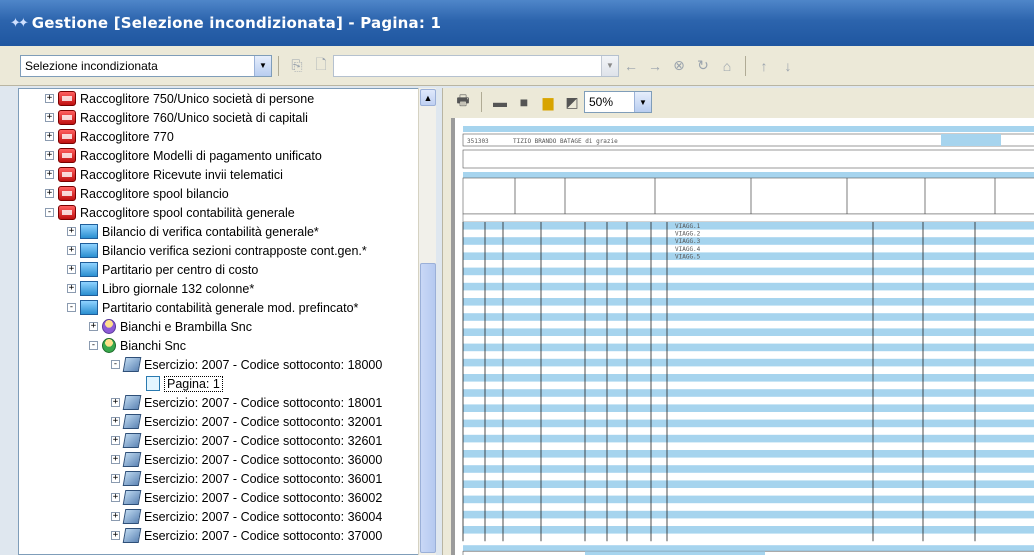 Image resolution: width=1034 pixels, height=555 pixels. Describe the element at coordinates (478, 141) in the screenshot. I see `form-header-code: 351303` at that location.